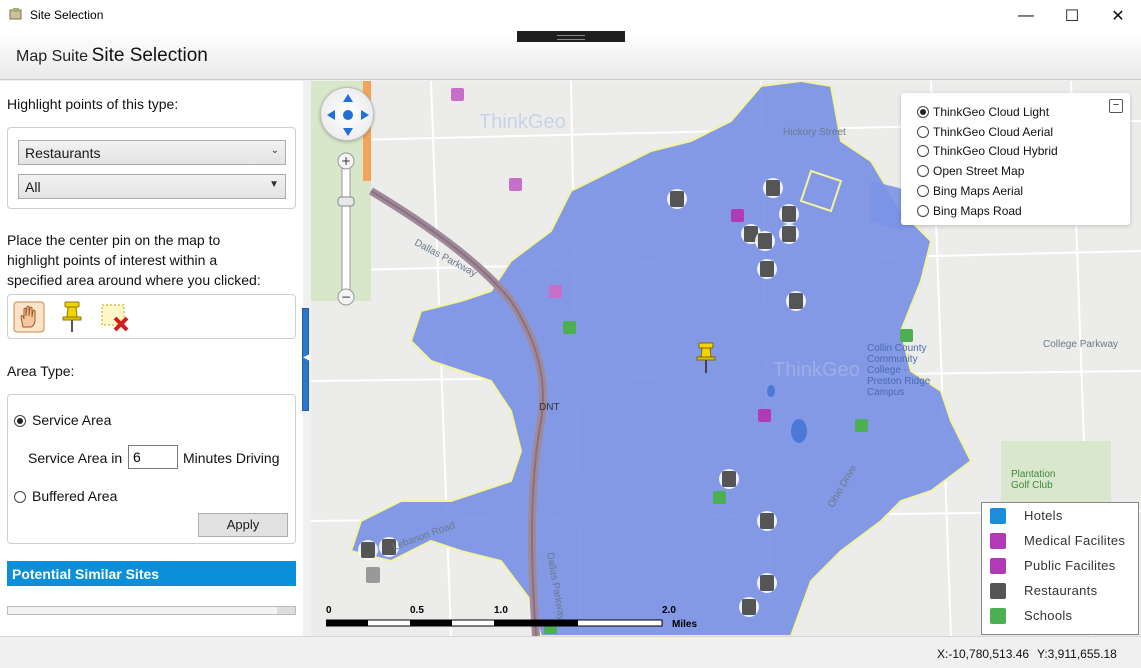 The height and width of the screenshot is (668, 1141). I want to click on service-area-radio, so click(20, 421).